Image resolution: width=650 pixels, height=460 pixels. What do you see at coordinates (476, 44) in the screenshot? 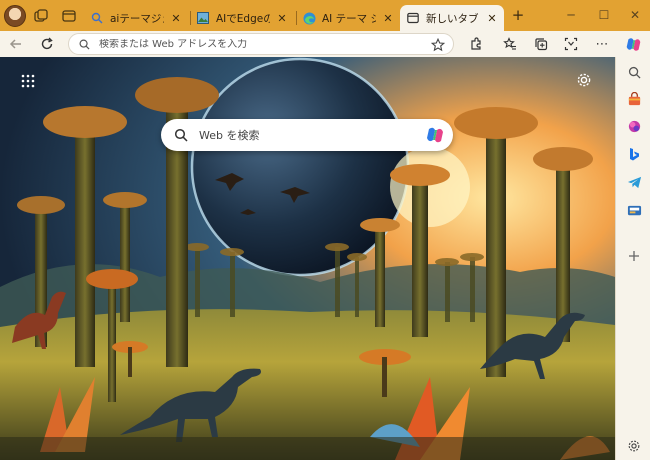
I see `extensions-icon` at bounding box center [476, 44].